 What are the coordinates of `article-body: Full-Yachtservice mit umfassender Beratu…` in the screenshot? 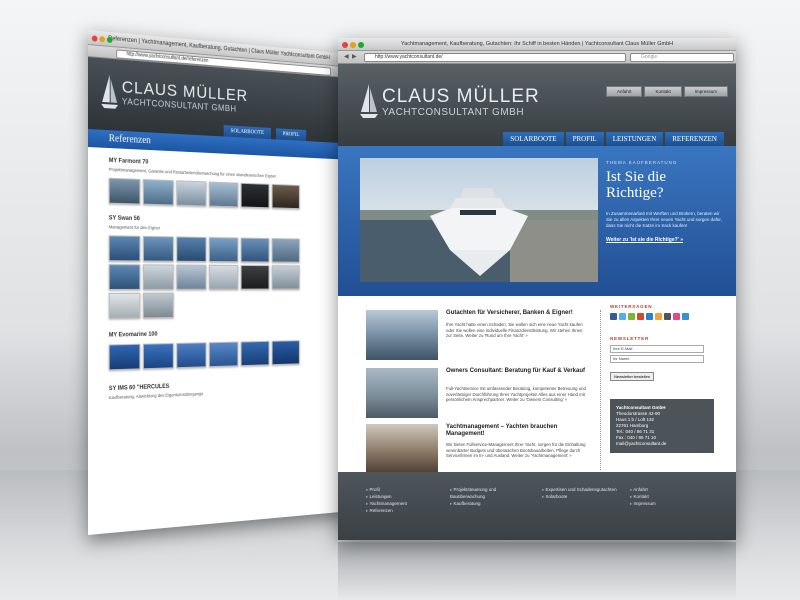 It's located at (516, 394).